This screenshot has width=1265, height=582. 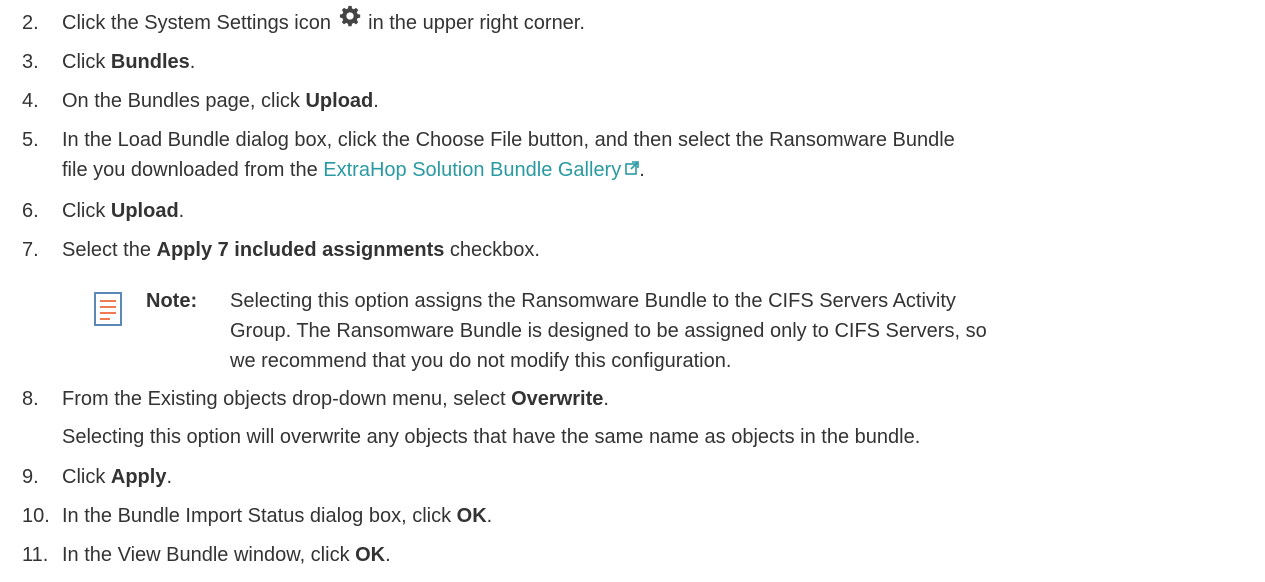 I want to click on note-label: Note:, so click(x=172, y=301).